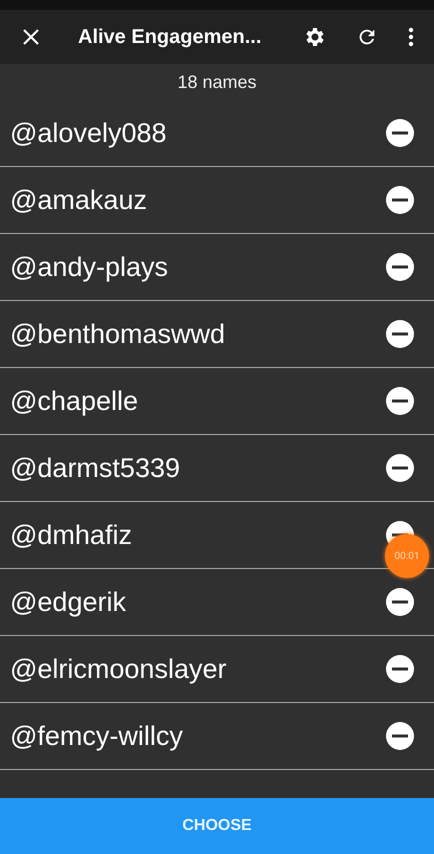 The image size is (434, 854). Describe the element at coordinates (89, 267) in the screenshot. I see `name-text: @andy-plays` at that location.